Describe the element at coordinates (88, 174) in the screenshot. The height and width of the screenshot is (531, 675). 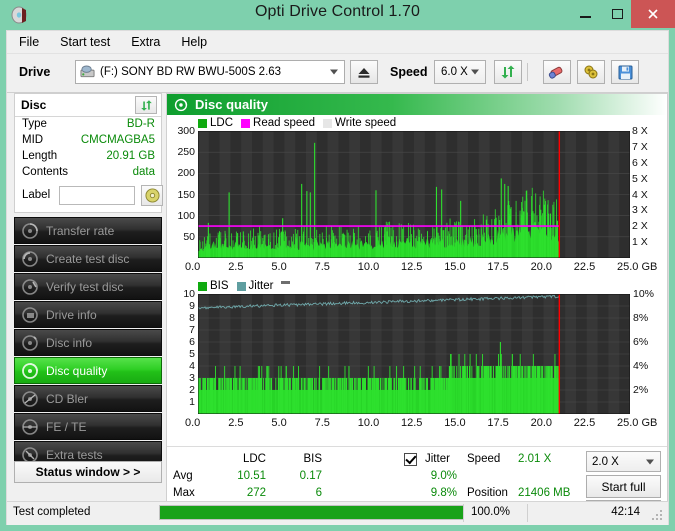
I see `disc-row-contents: Contents data` at that location.